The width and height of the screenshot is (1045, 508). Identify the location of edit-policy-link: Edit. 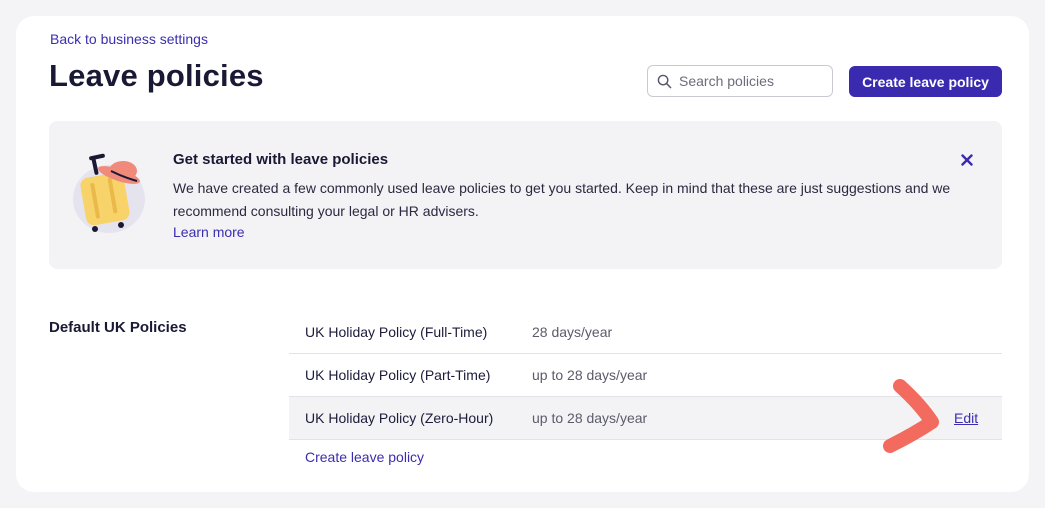
(966, 418).